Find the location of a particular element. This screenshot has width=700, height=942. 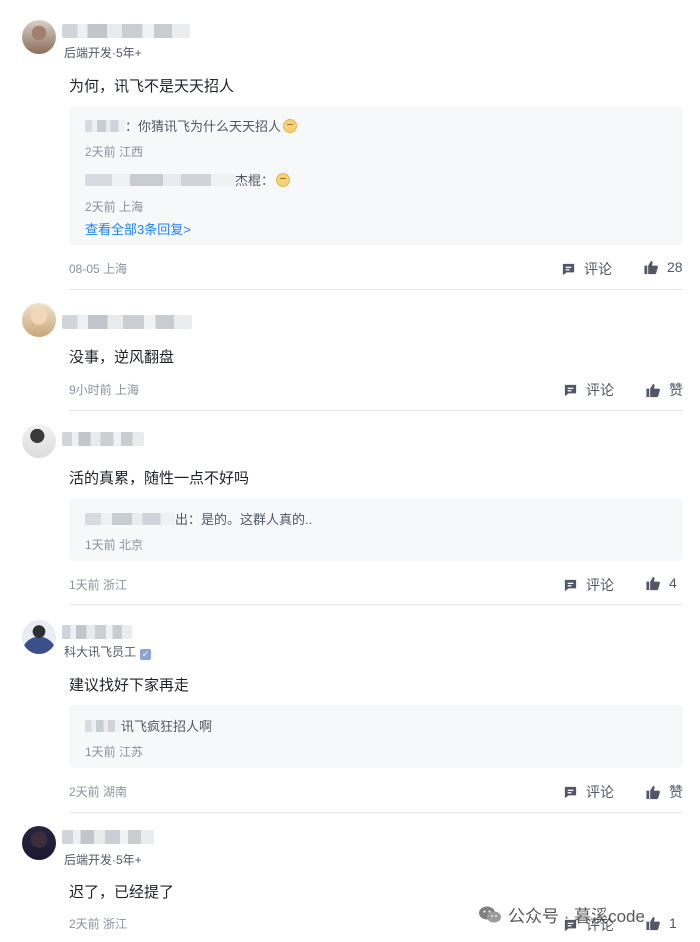

reply-text: 讯飞疯狂招人啊 is located at coordinates (148, 725).